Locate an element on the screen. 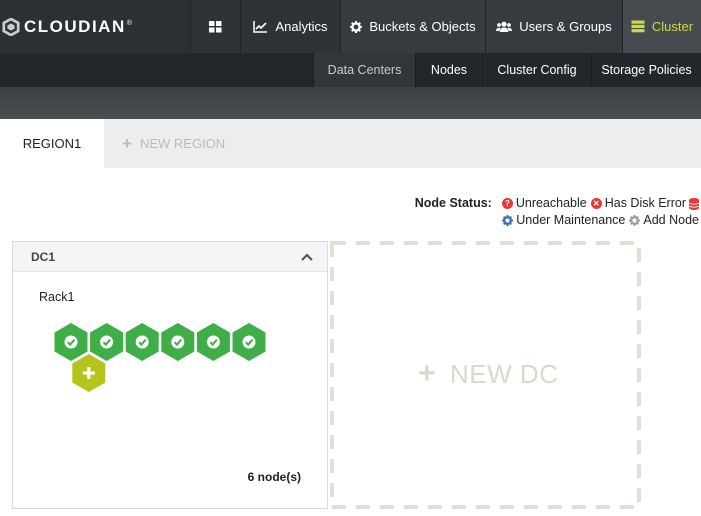  plus-icon-v is located at coordinates (89, 373).